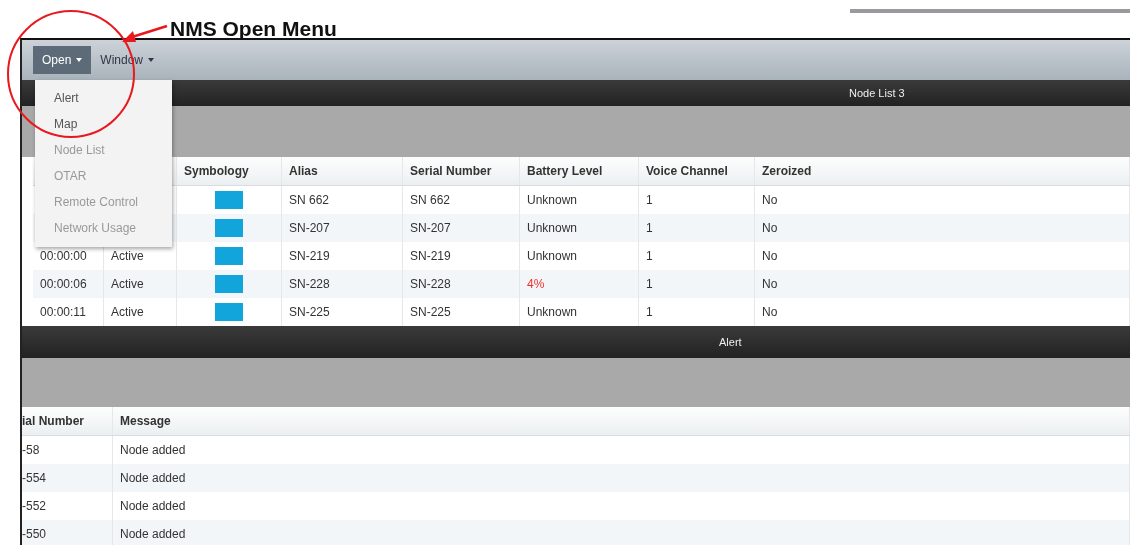  Describe the element at coordinates (942, 171) in the screenshot. I see `column-header: Zeroized` at that location.